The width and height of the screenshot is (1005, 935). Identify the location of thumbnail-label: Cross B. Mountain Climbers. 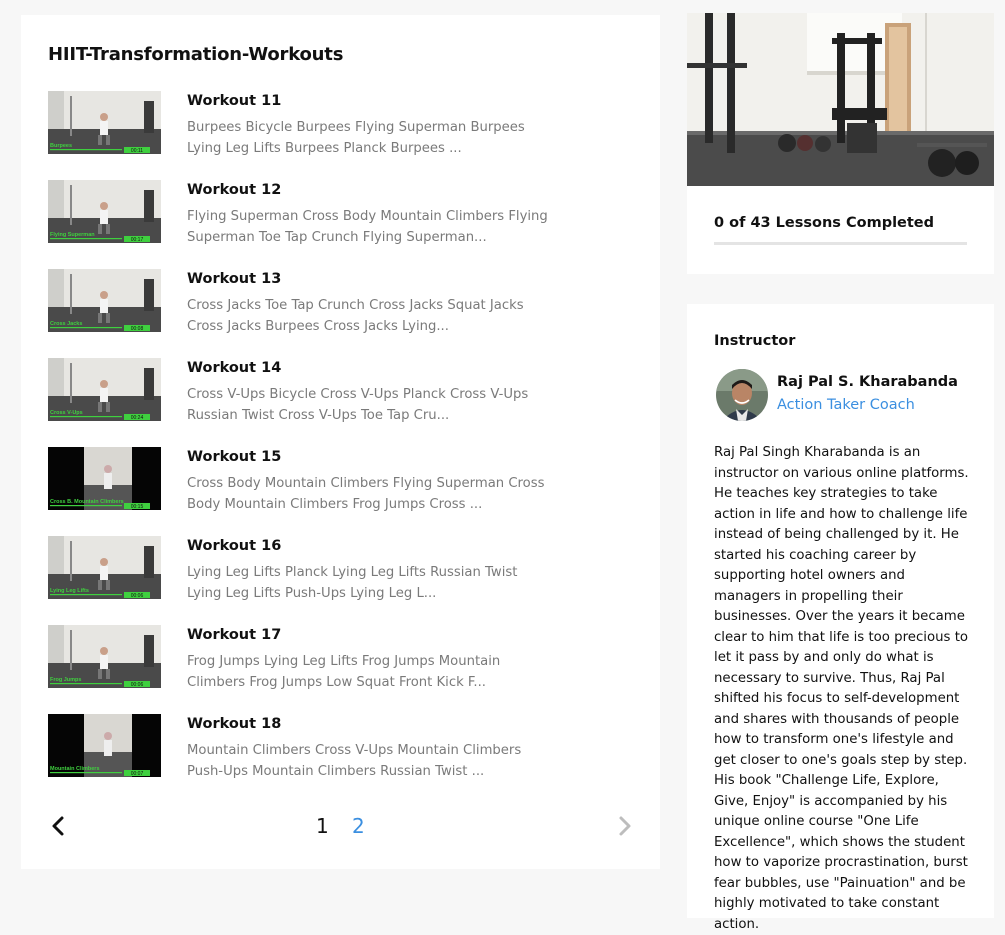
(87, 502).